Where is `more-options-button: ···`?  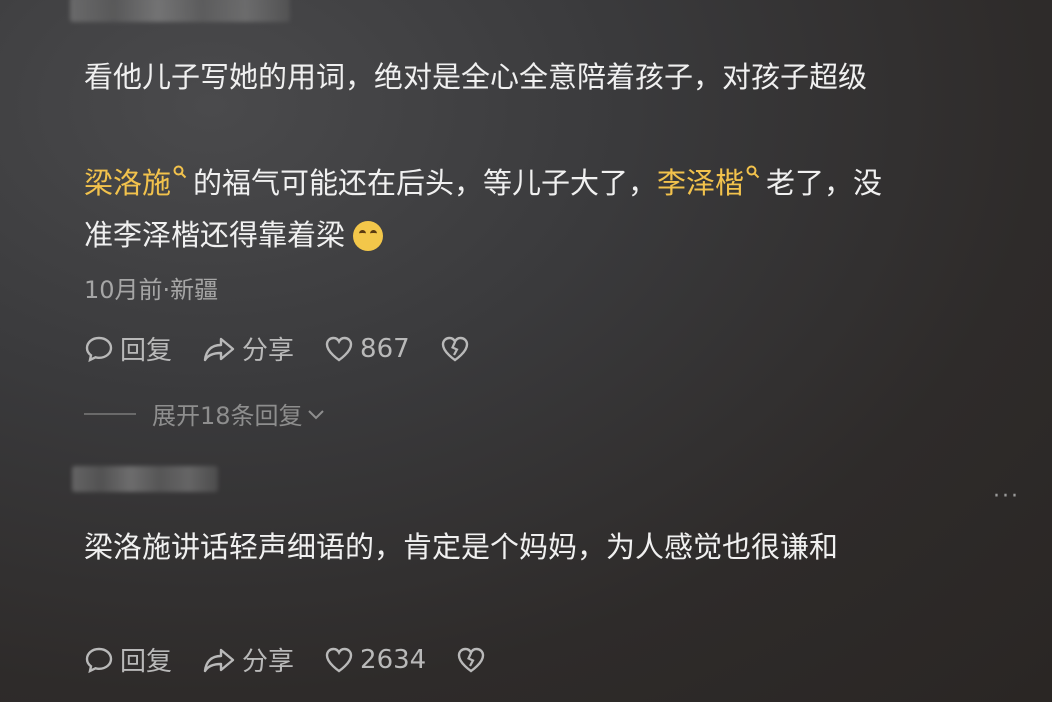 more-options-button: ··· is located at coordinates (1006, 496).